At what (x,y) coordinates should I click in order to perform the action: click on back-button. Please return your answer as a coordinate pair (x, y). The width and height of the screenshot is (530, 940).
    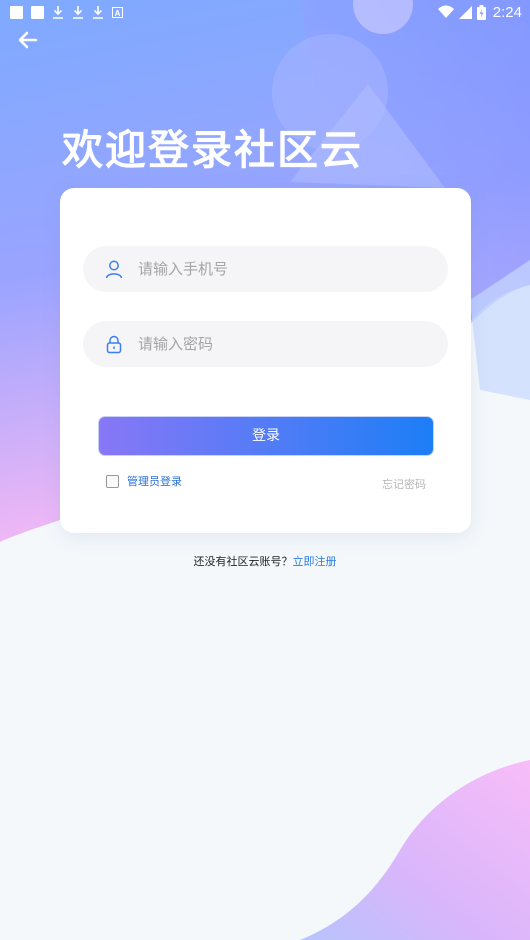
    Looking at the image, I should click on (30, 40).